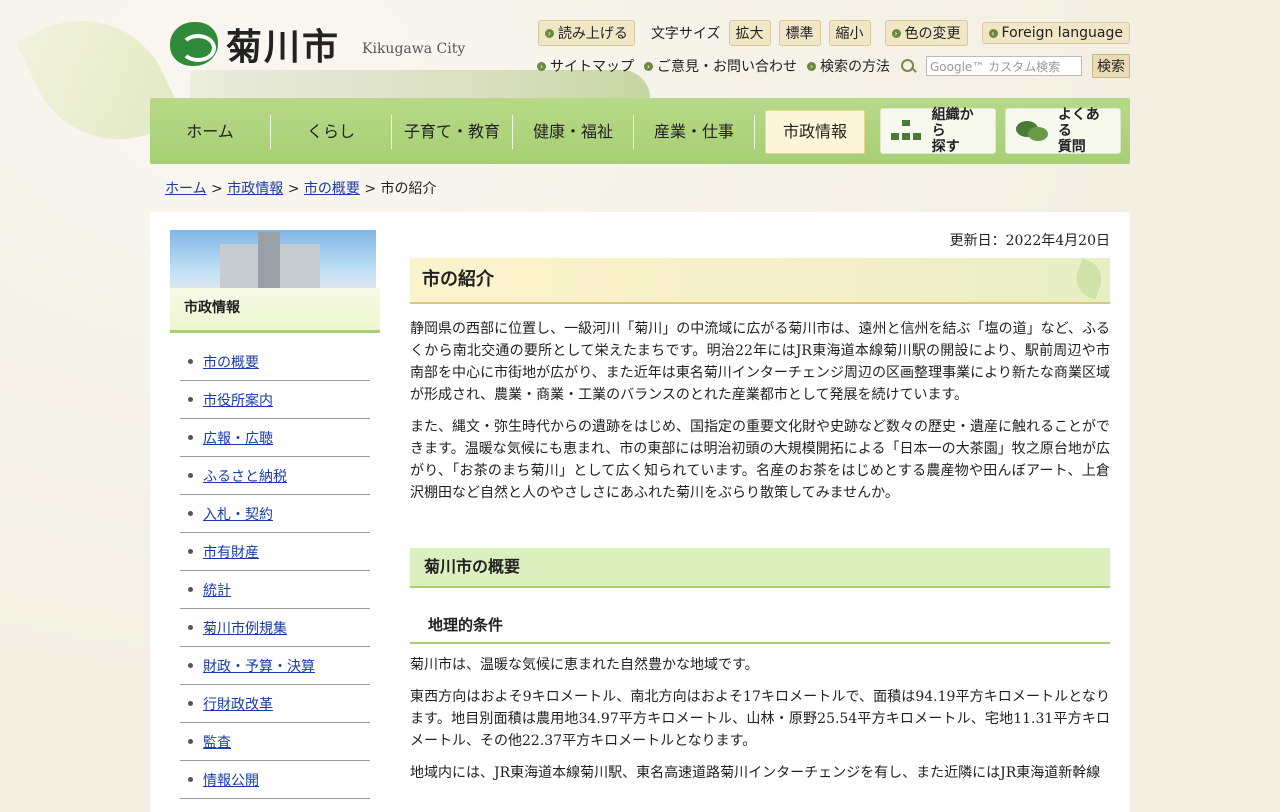 Image resolution: width=1280 pixels, height=812 pixels. I want to click on search-method-link: › 検索の方法, so click(848, 66).